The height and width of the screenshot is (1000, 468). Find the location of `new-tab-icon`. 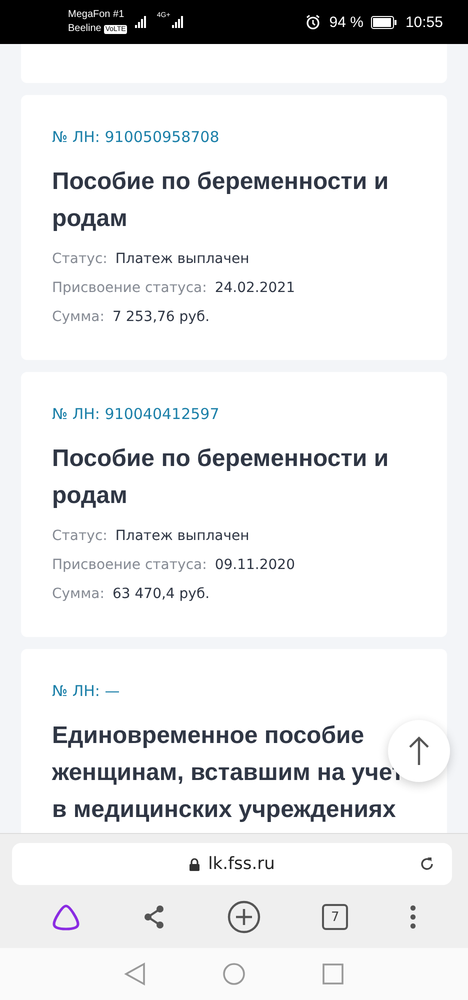

new-tab-icon is located at coordinates (243, 917).